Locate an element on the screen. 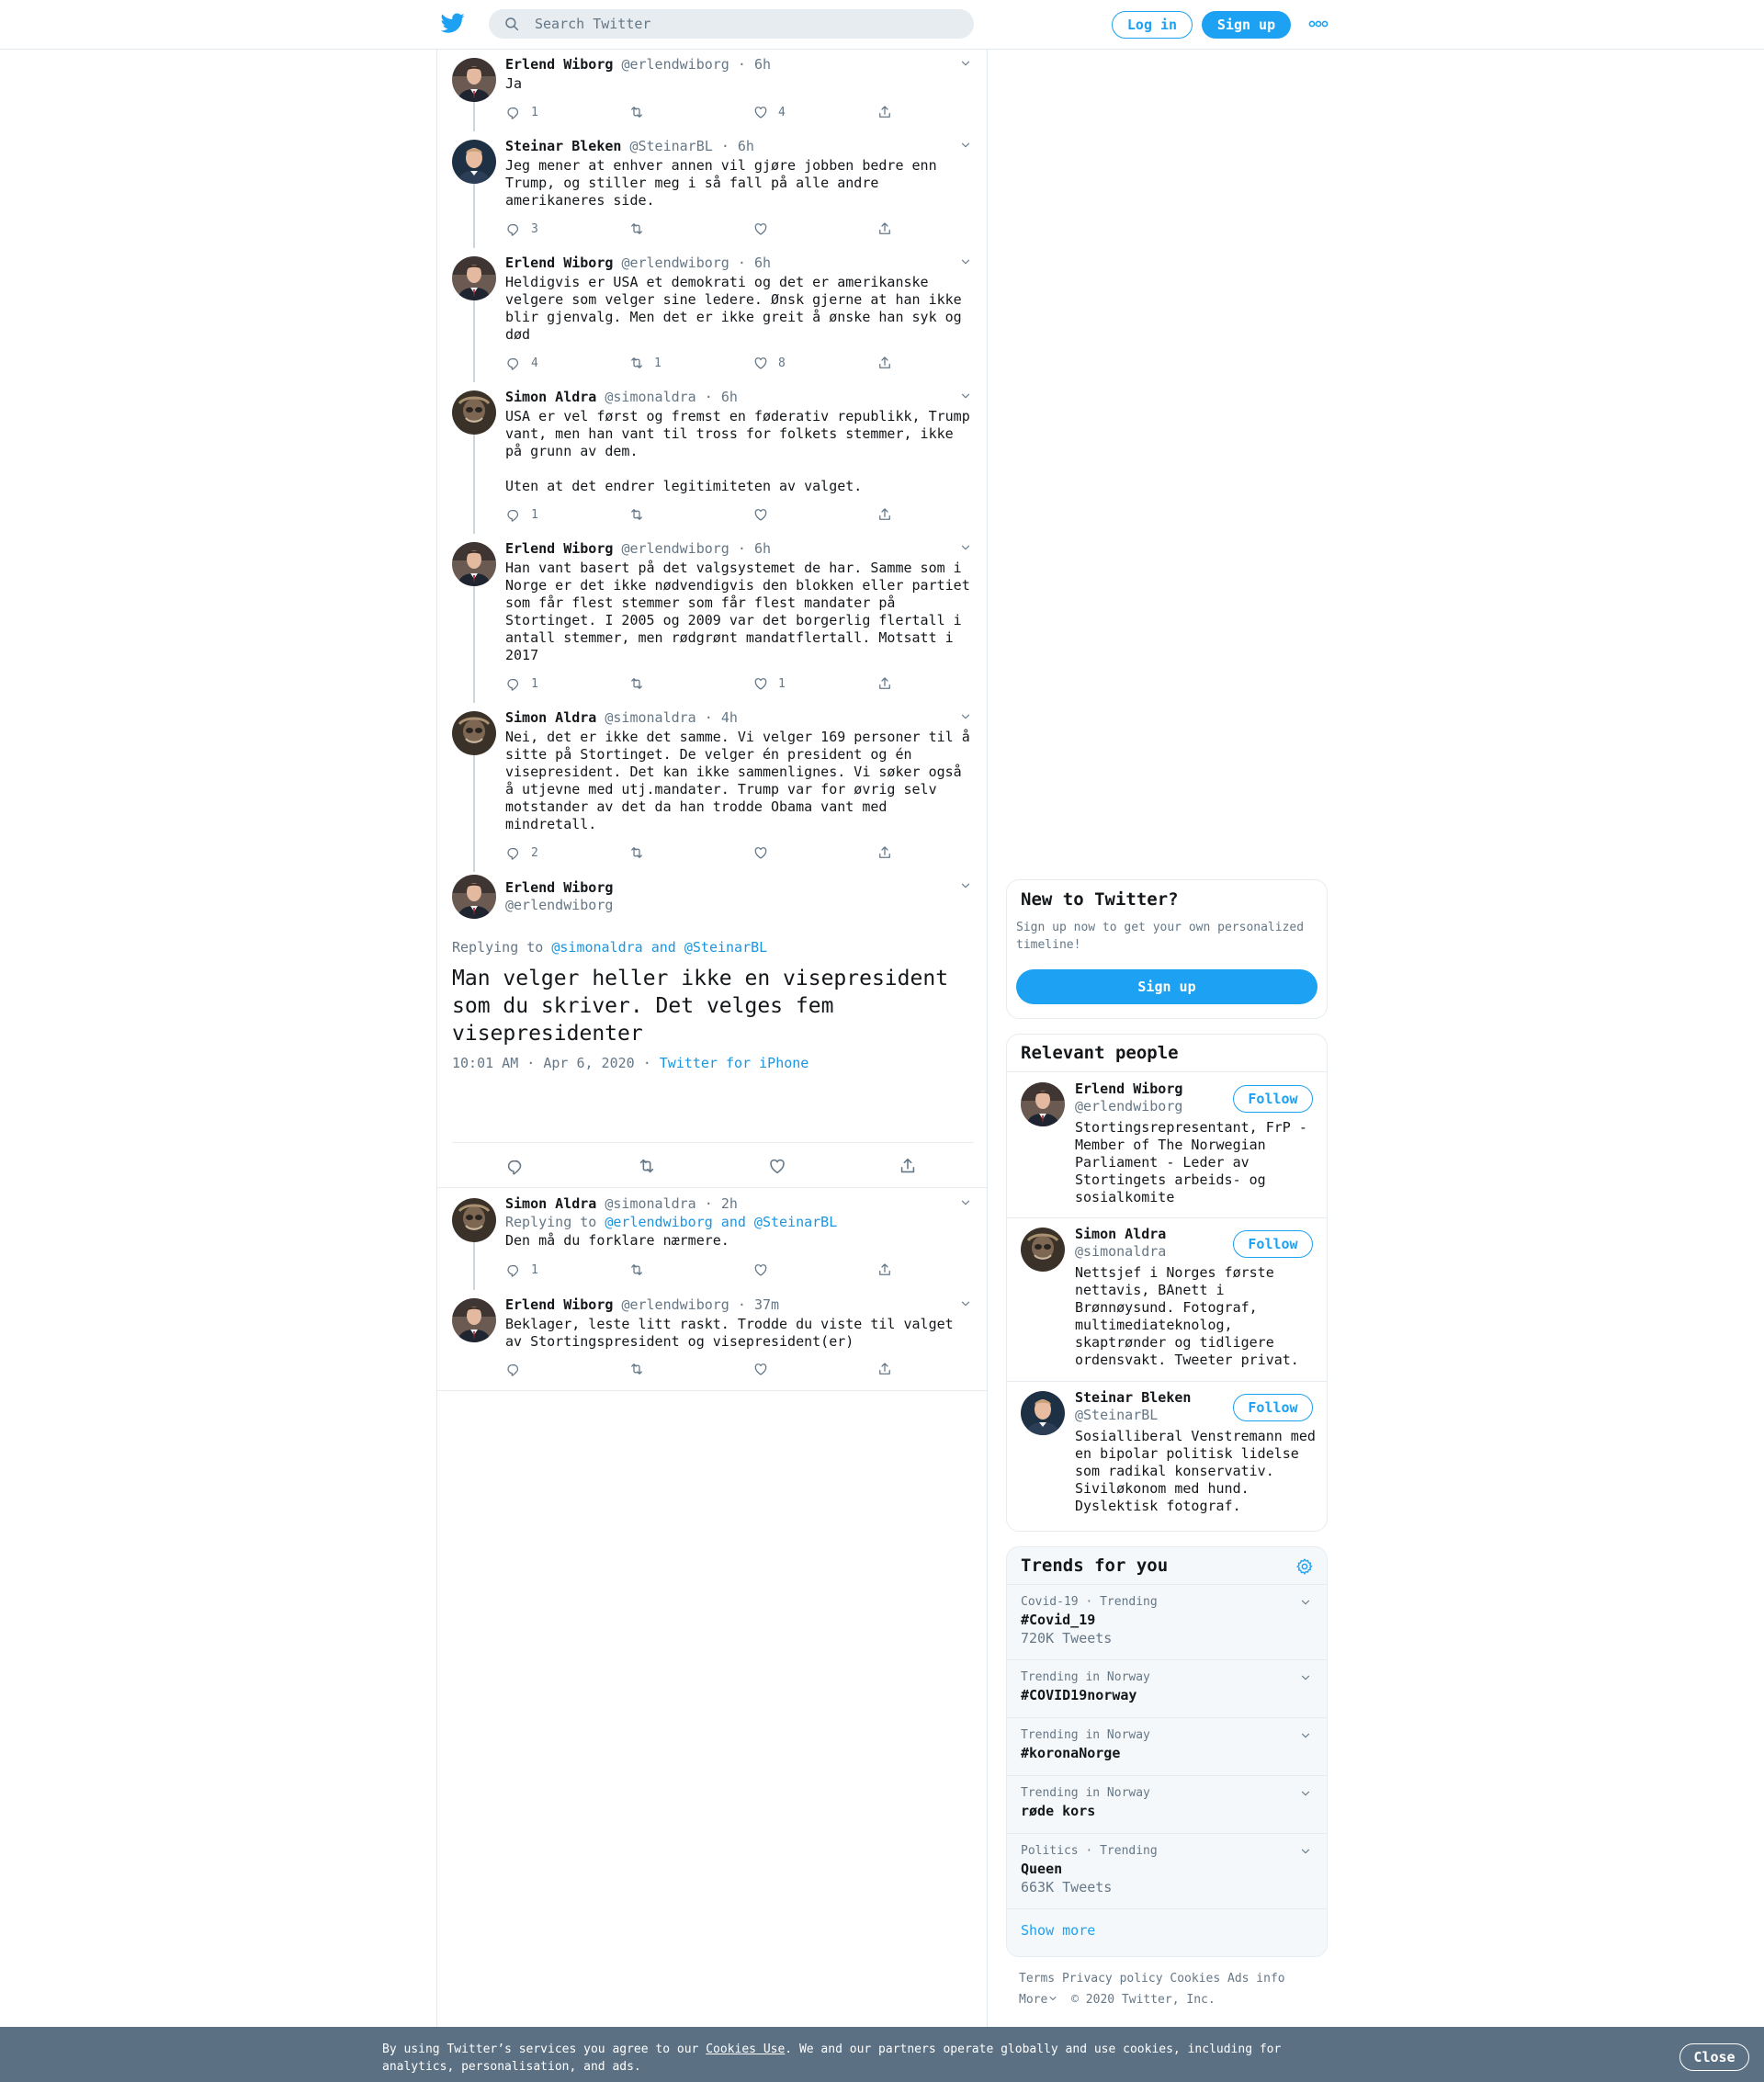 This screenshot has width=1764, height=2082. retweet-button: 1 is located at coordinates (645, 363).